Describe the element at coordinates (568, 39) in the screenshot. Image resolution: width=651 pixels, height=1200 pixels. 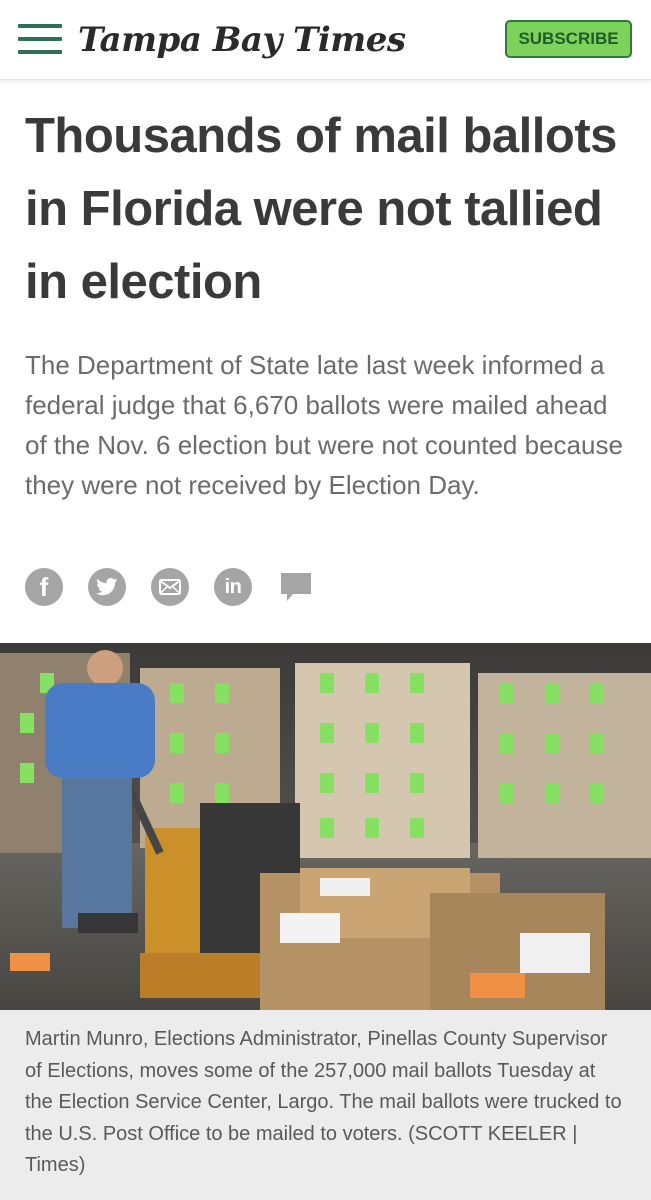
I see `subscribe-button: SUBSCRIBE` at that location.